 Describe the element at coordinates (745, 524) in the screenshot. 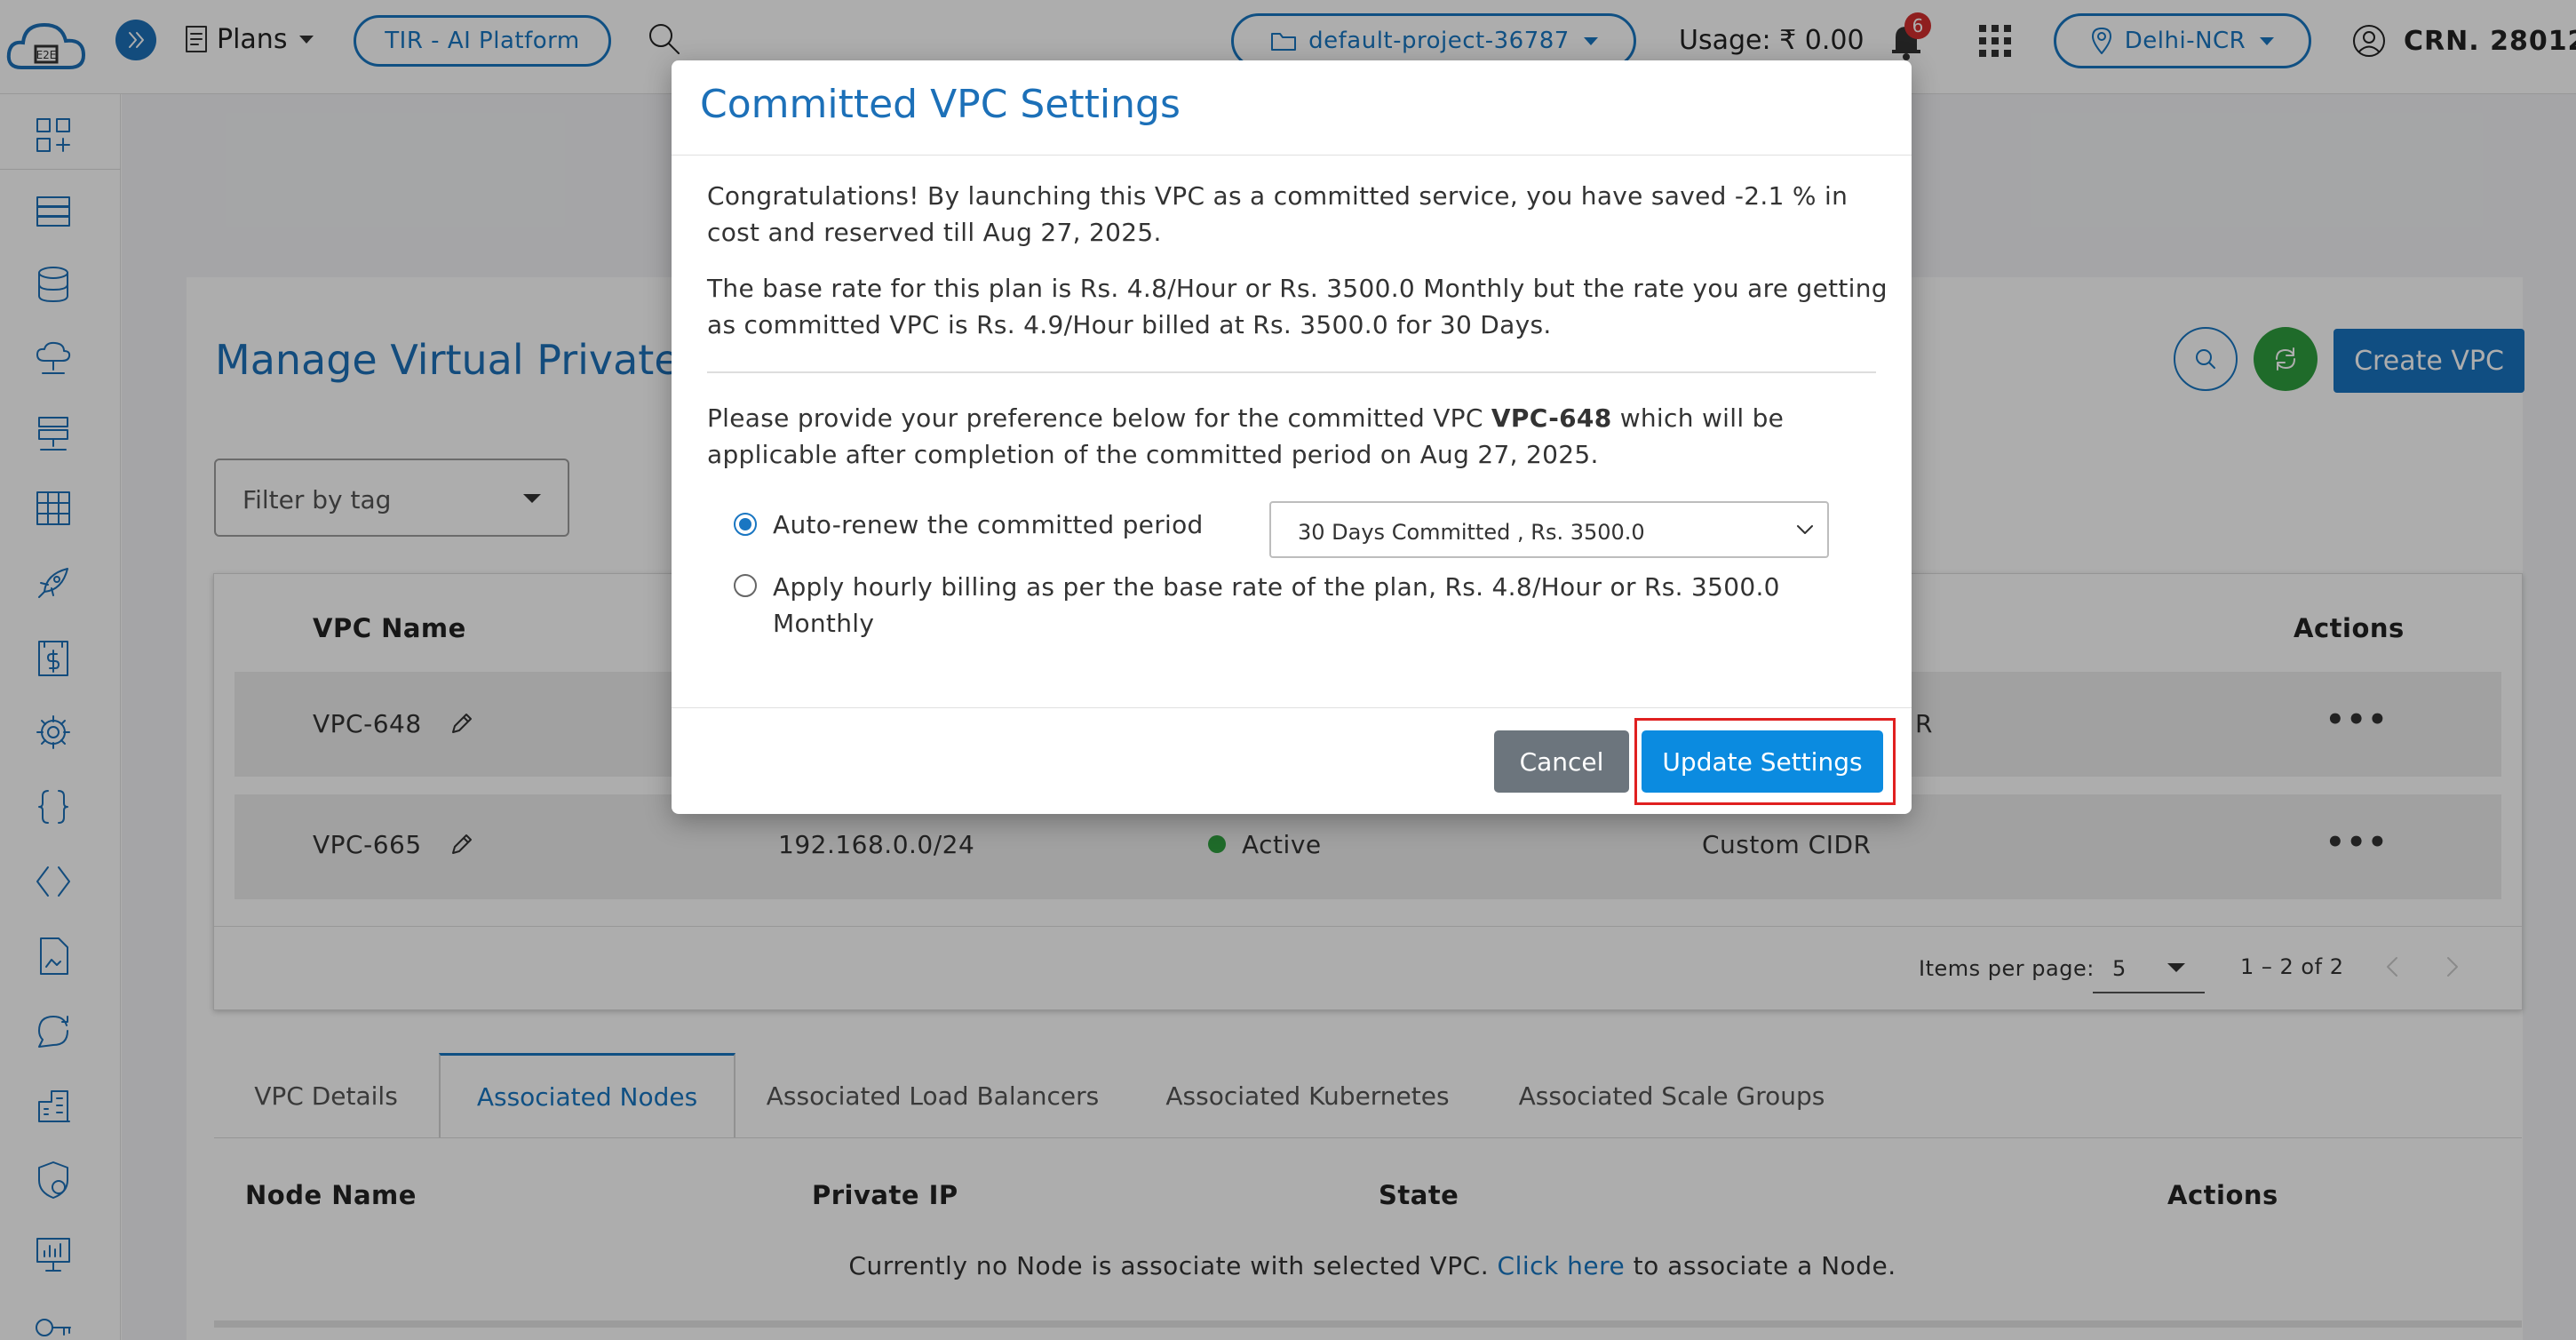

I see `auto-renew-radio` at that location.